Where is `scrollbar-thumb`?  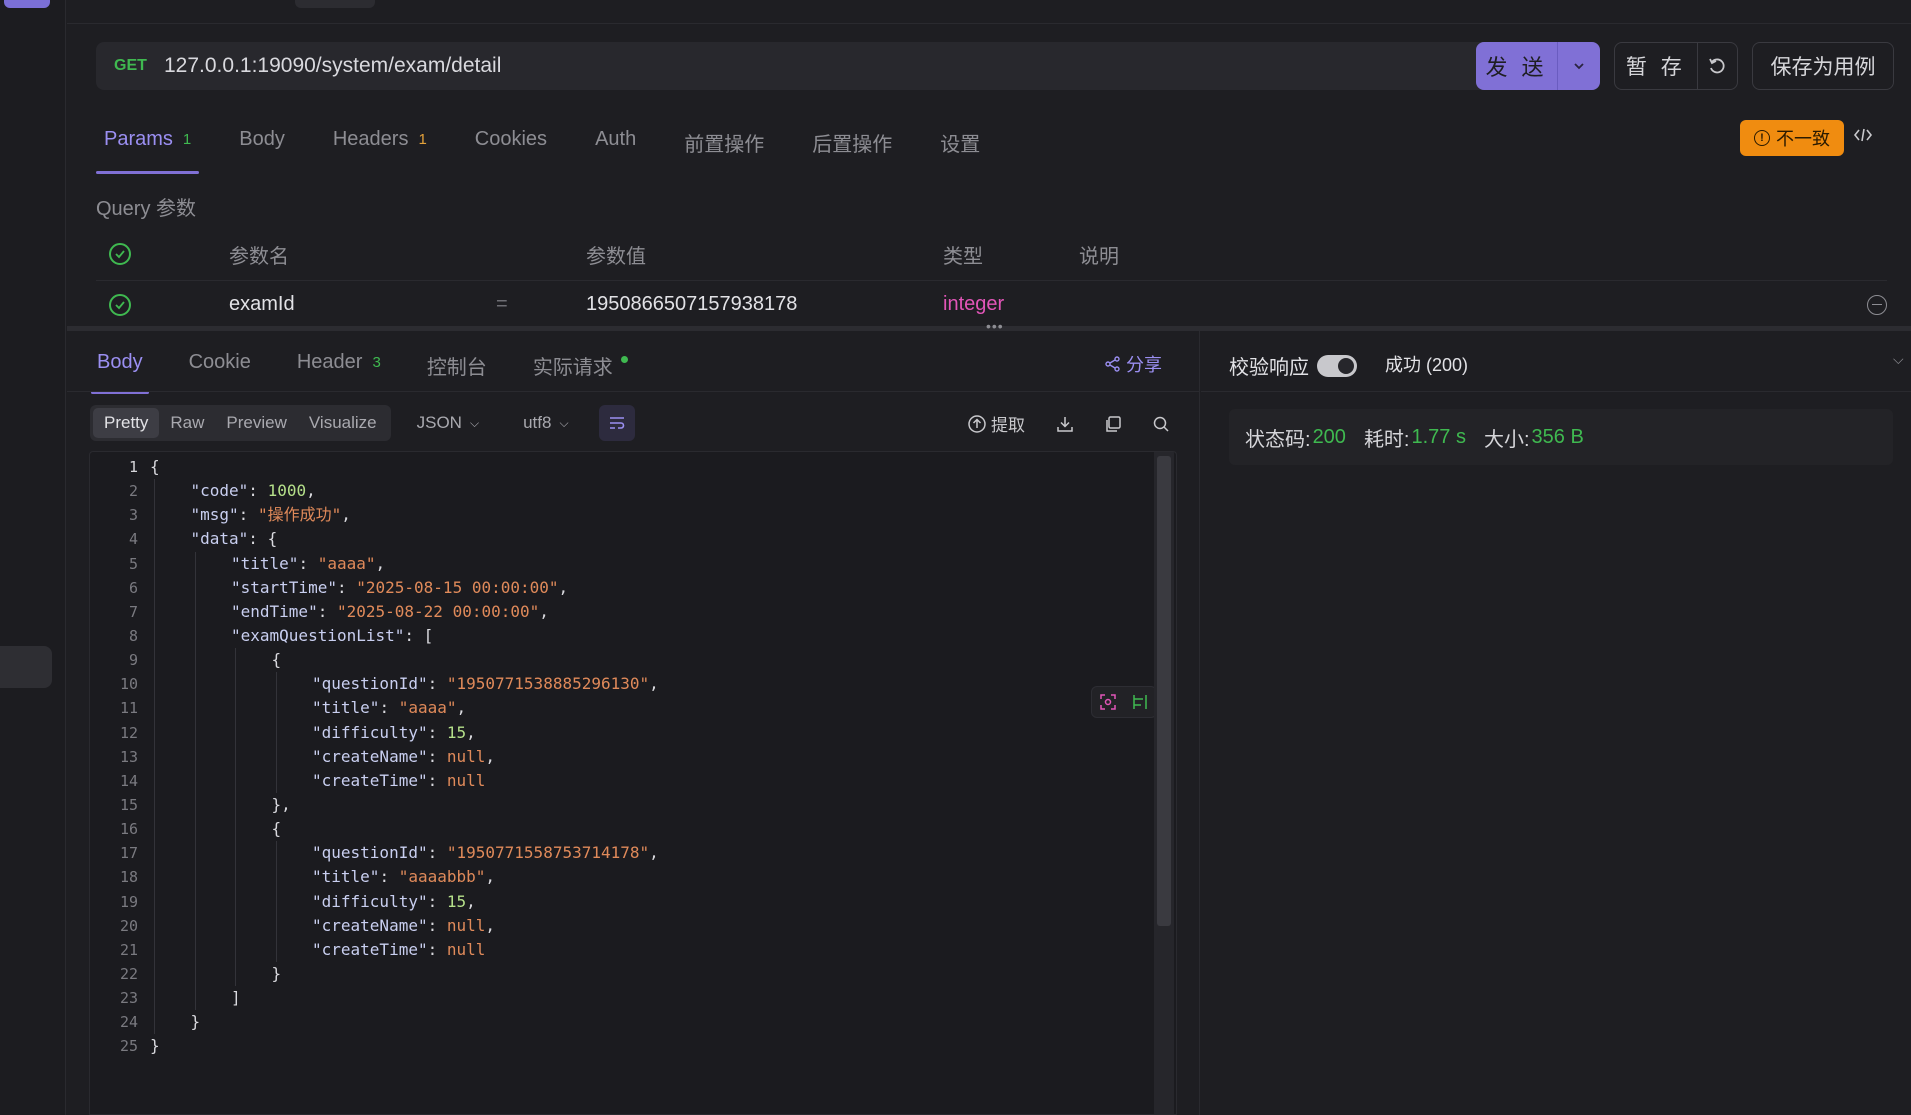 scrollbar-thumb is located at coordinates (1164, 691).